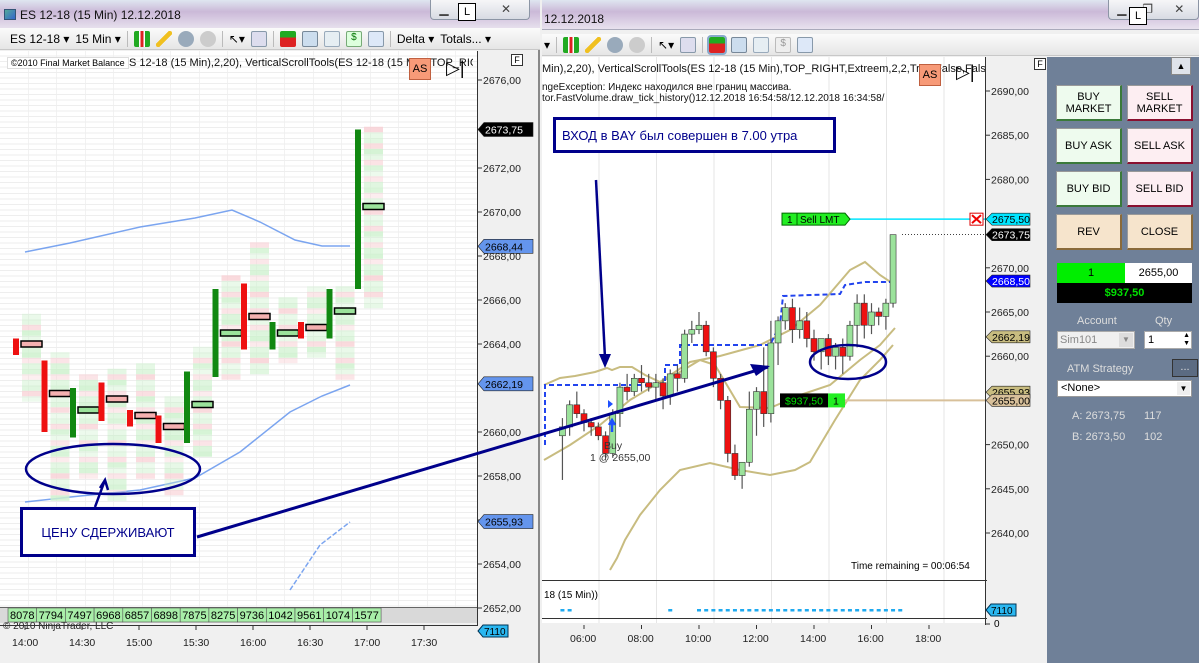  I want to click on right-axis-border, so click(985, 341).